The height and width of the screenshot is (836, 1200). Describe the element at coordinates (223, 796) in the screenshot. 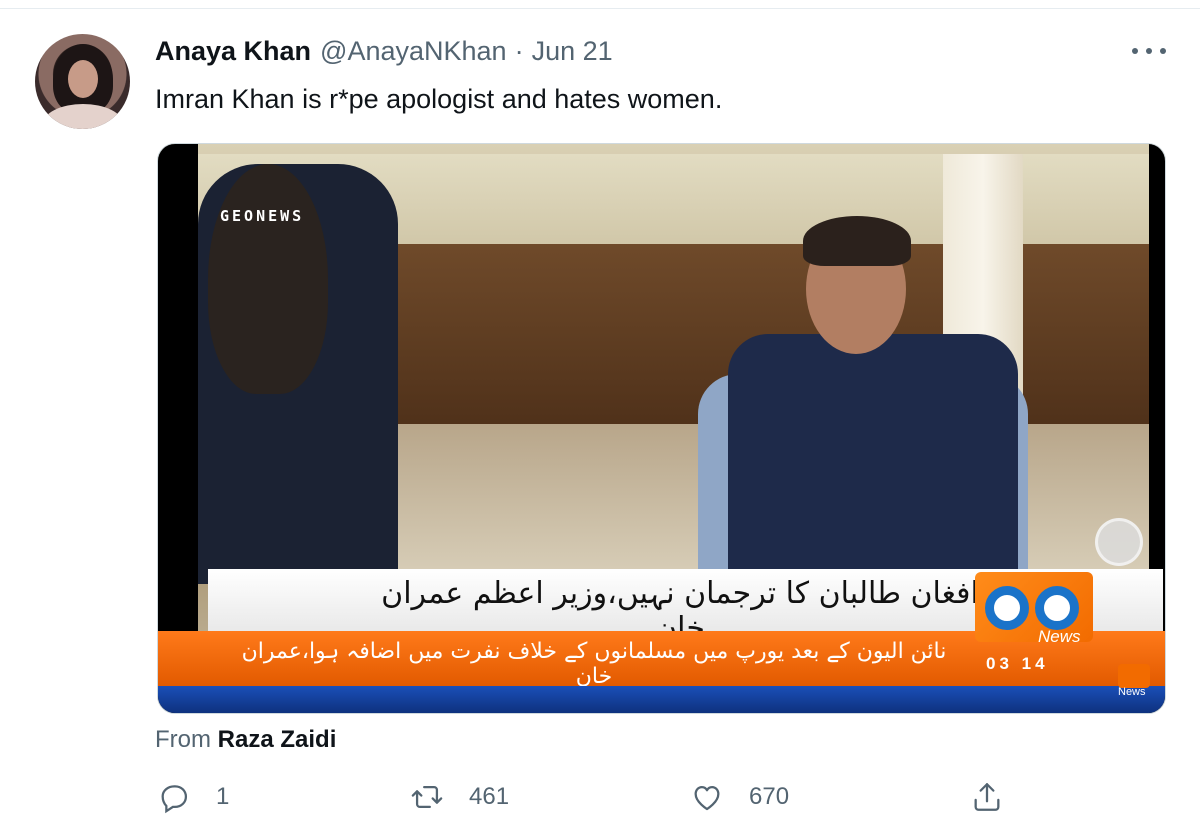

I see `reply-count: 1` at that location.